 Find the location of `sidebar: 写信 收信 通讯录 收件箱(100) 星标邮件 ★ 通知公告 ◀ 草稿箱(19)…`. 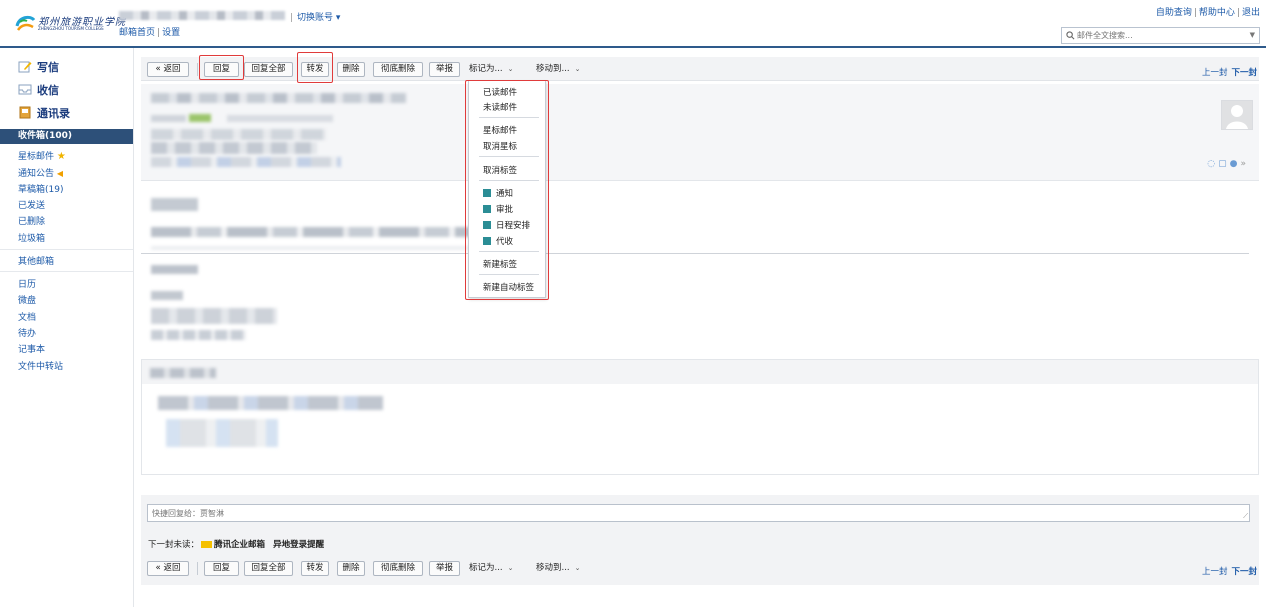

sidebar: 写信 收信 通讯录 收件箱(100) 星标邮件 ★ 通知公告 ◀ 草稿箱(19)… is located at coordinates (67, 327).